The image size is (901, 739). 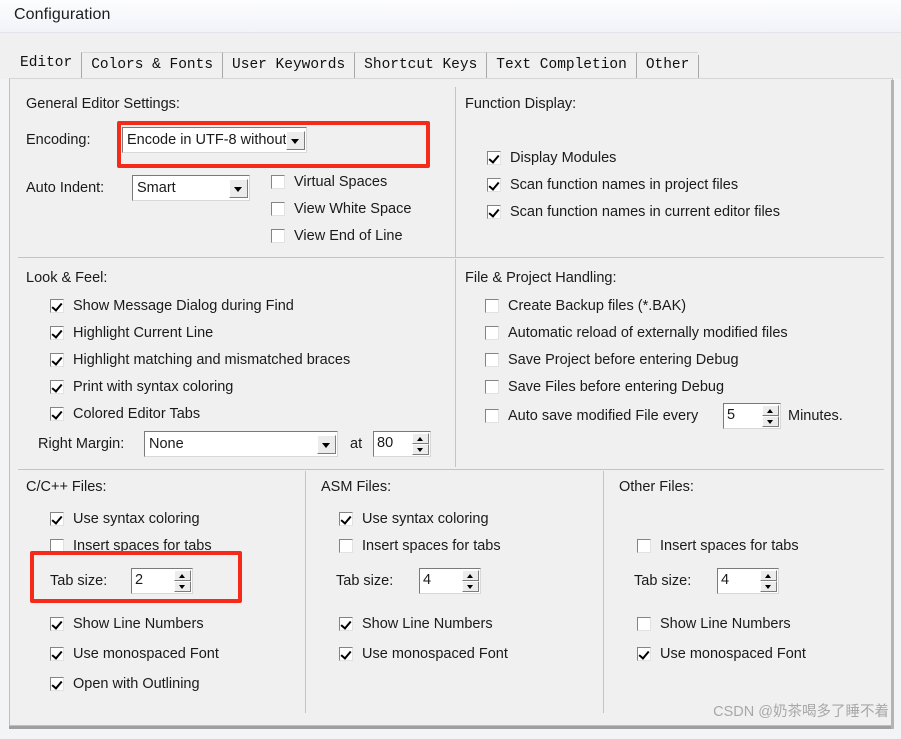 I want to click on checkbox-label: Scan function names in project files, so click(x=624, y=185).